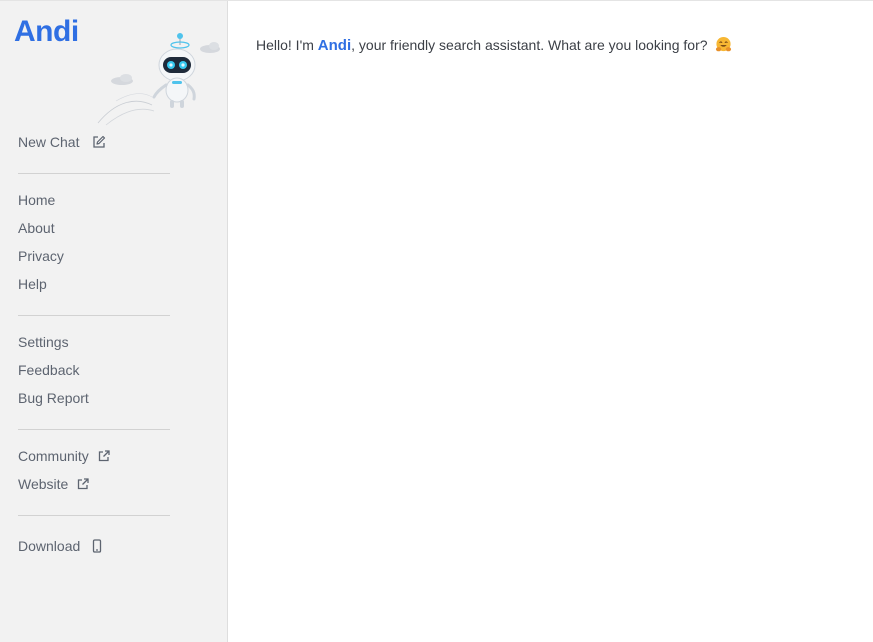 This screenshot has width=873, height=642. I want to click on download-label: Download, so click(49, 546).